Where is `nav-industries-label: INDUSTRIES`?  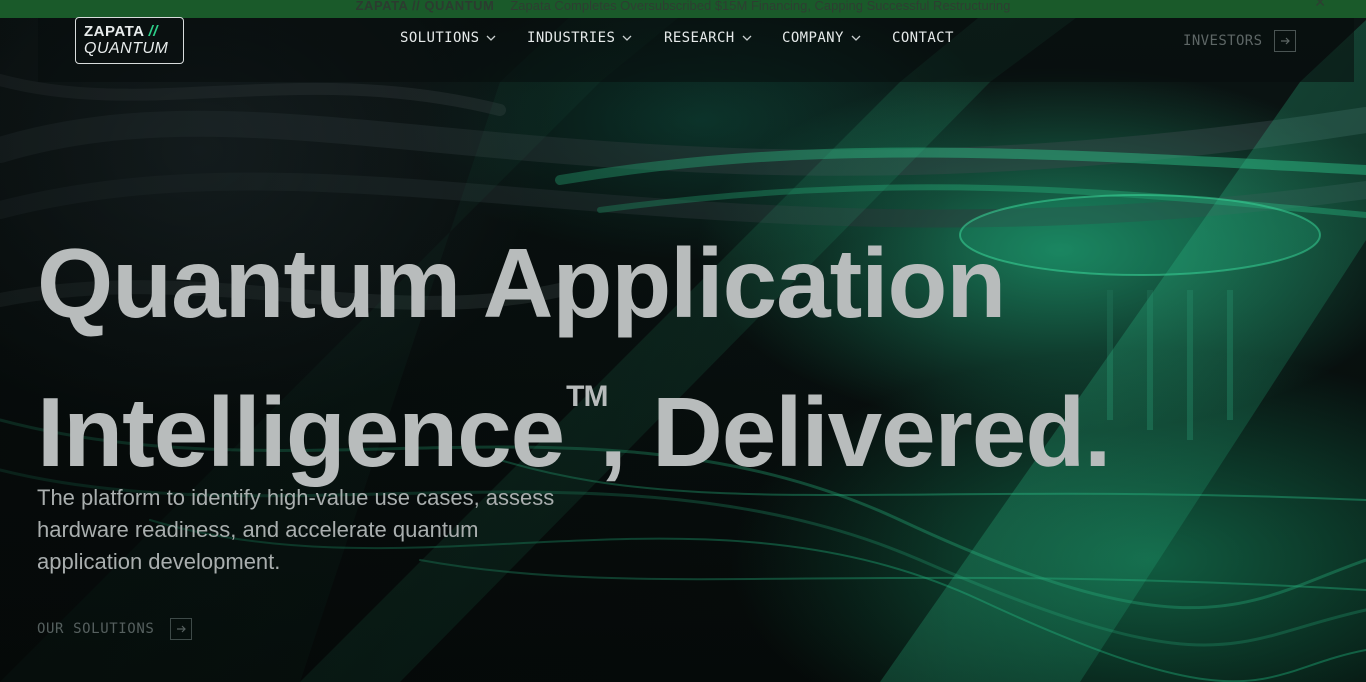 nav-industries-label: INDUSTRIES is located at coordinates (571, 38).